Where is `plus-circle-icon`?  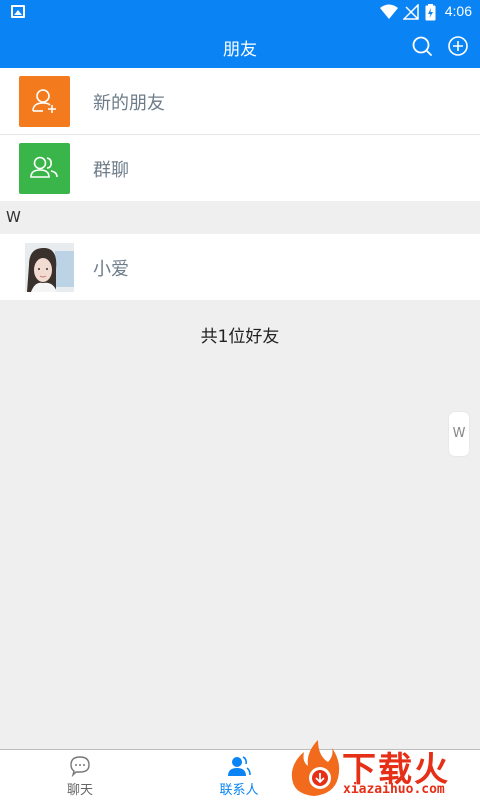 plus-circle-icon is located at coordinates (458, 46).